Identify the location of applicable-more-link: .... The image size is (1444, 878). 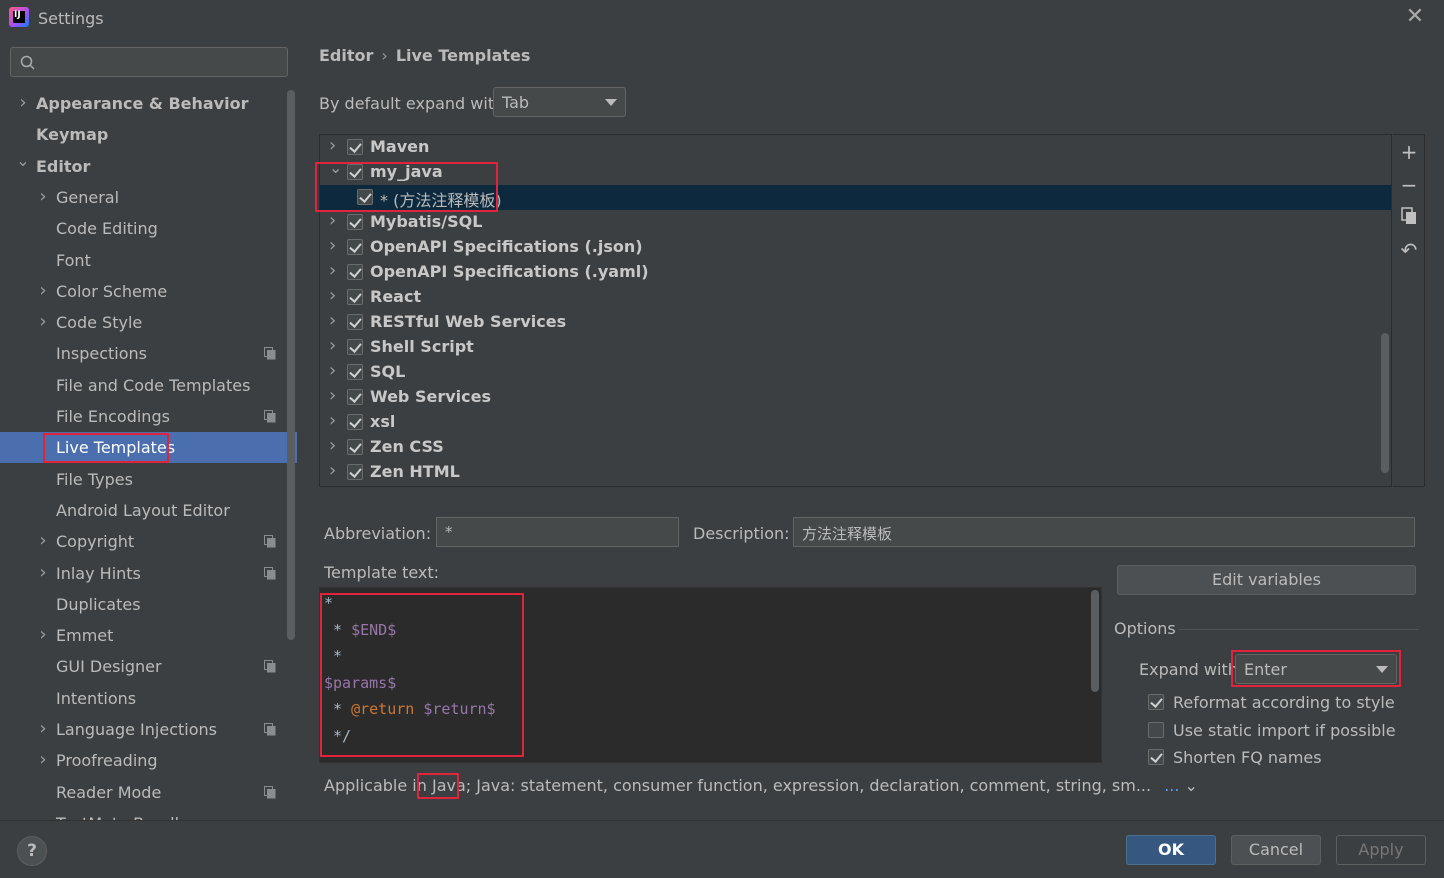
(1171, 785).